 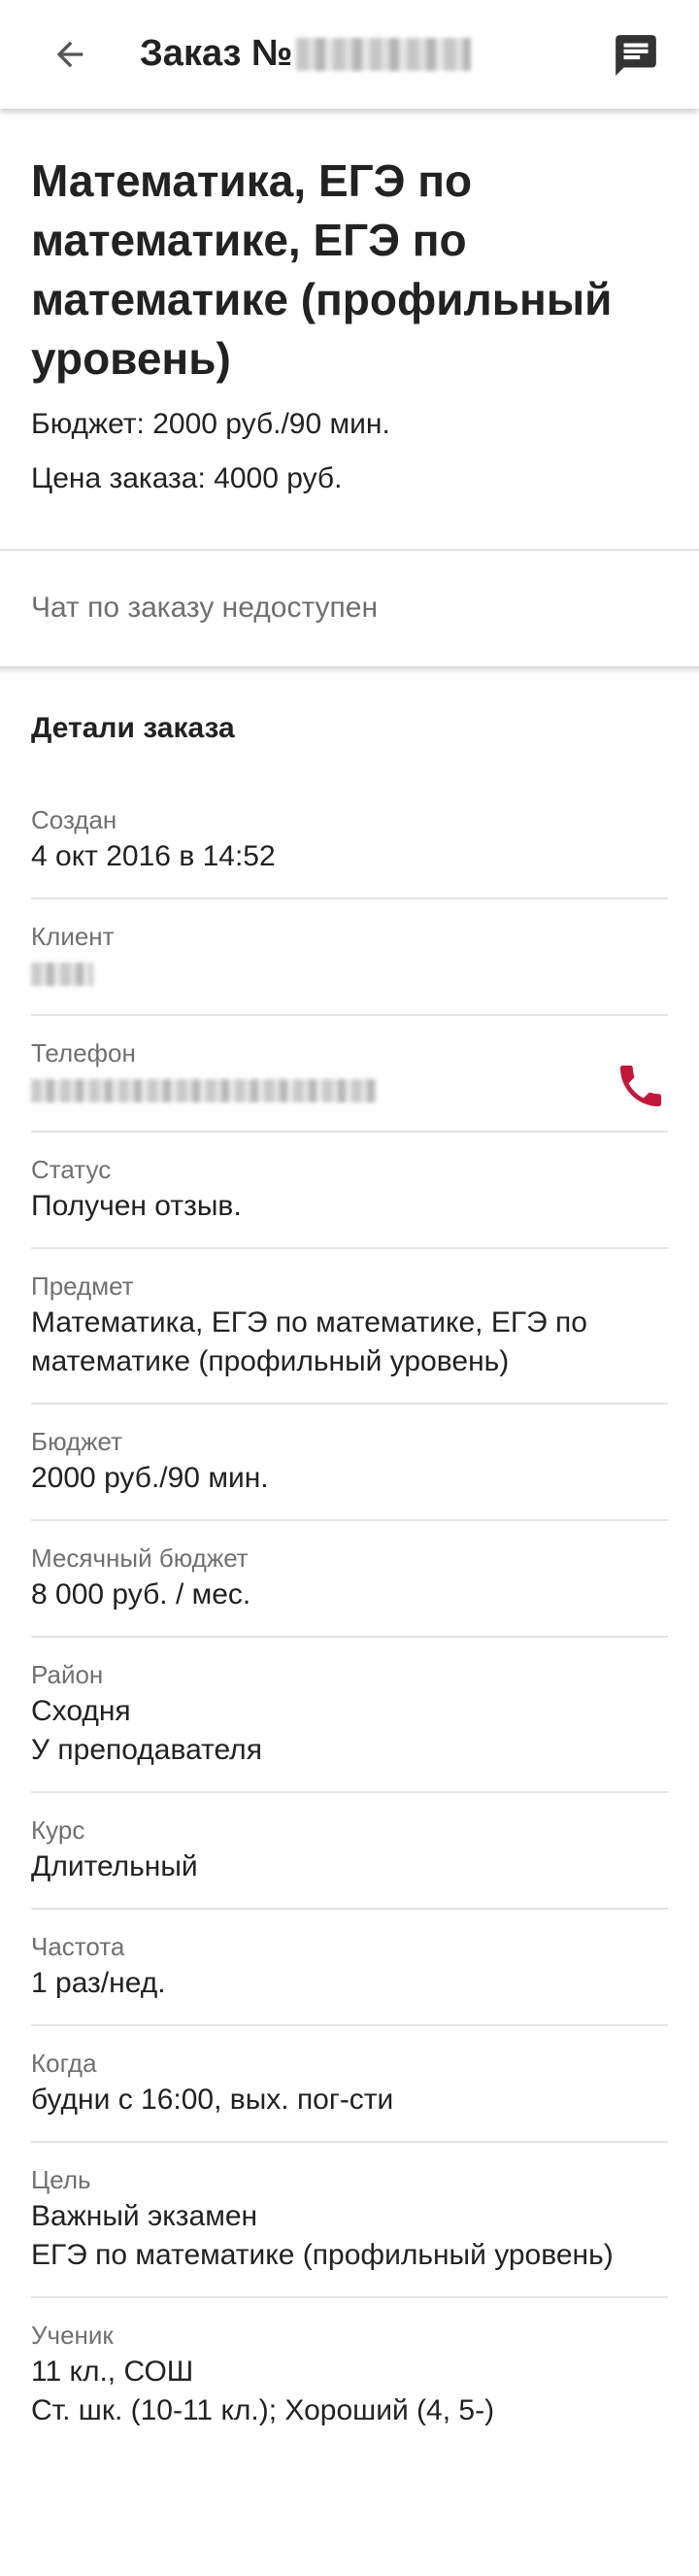 I want to click on order-price: Цена заказа: 4000 руб., so click(x=187, y=478).